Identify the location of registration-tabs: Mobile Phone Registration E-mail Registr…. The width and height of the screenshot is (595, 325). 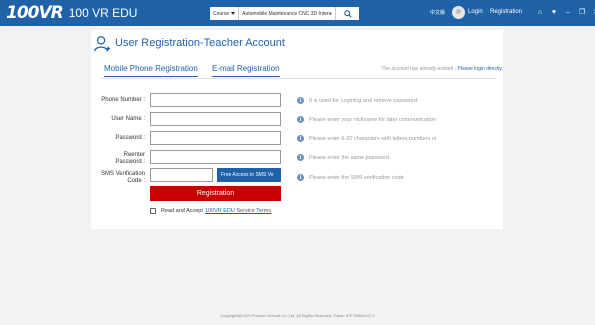
(301, 71).